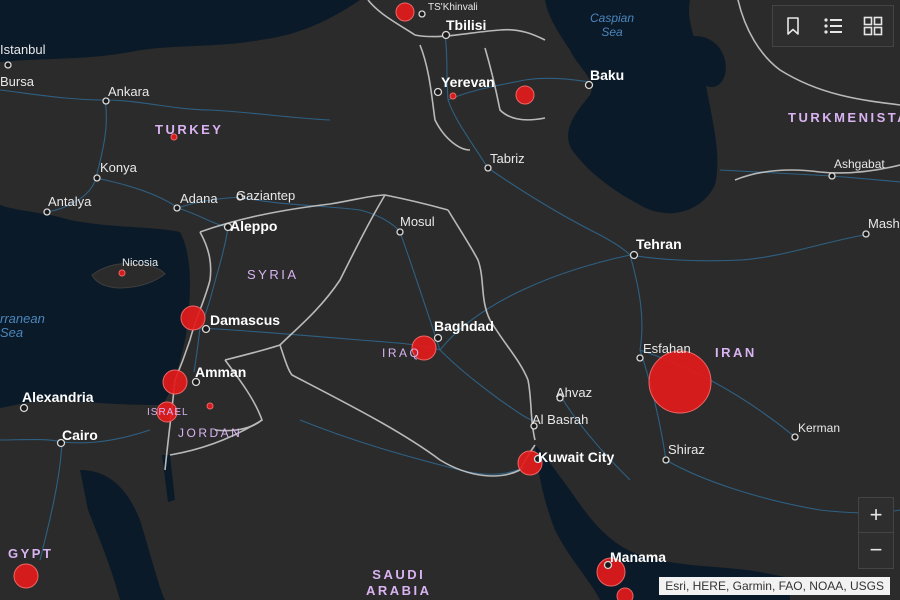 The image size is (900, 600). What do you see at coordinates (26, 576) in the screenshot?
I see `bubble-egypt` at bounding box center [26, 576].